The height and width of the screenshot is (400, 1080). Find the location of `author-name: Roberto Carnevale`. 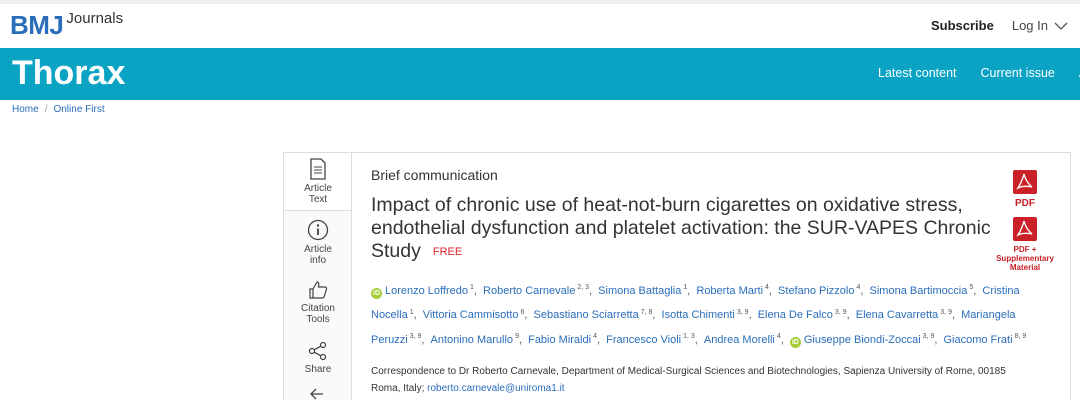

author-name: Roberto Carnevale is located at coordinates (529, 290).